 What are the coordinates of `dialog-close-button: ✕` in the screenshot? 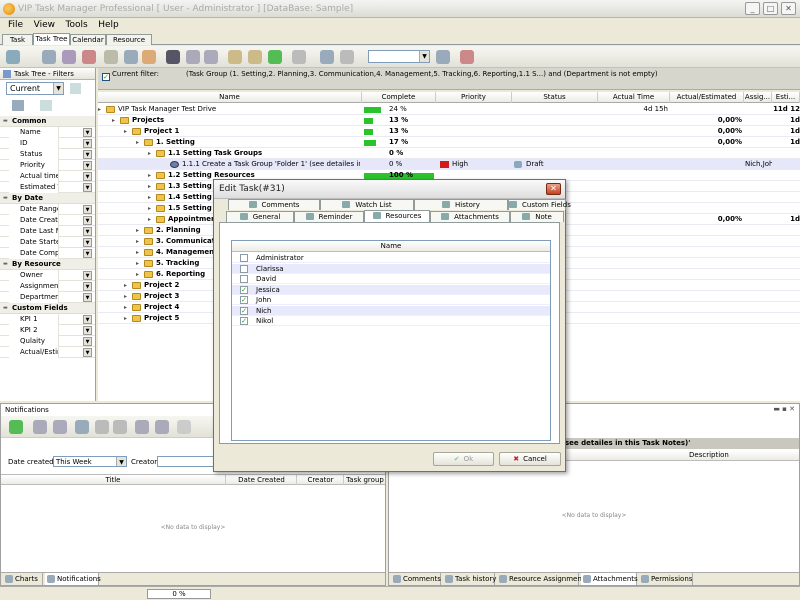 It's located at (553, 189).